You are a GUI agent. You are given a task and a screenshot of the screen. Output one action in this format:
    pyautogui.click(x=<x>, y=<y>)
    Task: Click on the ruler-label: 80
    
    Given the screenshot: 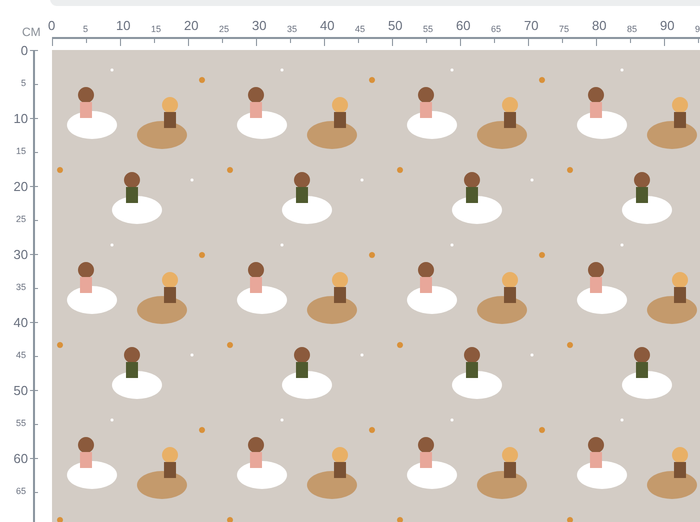 What is the action you would take?
    pyautogui.click(x=599, y=25)
    